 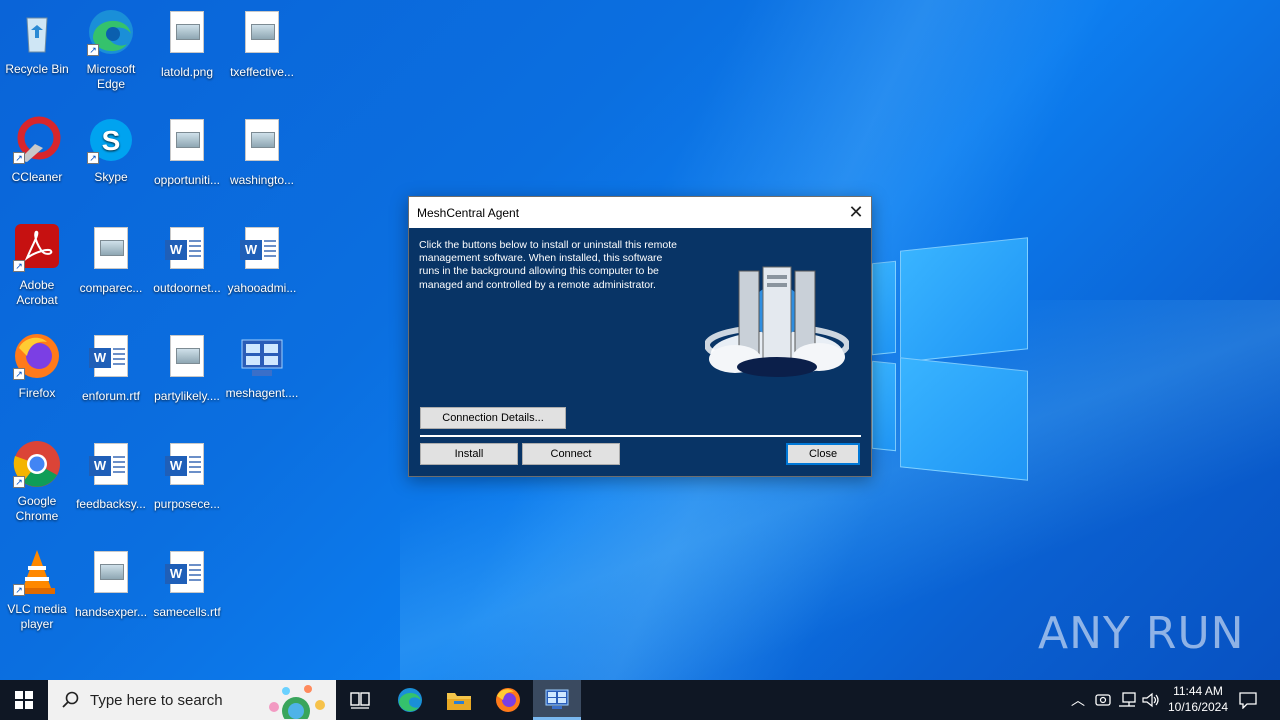 I want to click on task-view-icon, so click(x=360, y=700).